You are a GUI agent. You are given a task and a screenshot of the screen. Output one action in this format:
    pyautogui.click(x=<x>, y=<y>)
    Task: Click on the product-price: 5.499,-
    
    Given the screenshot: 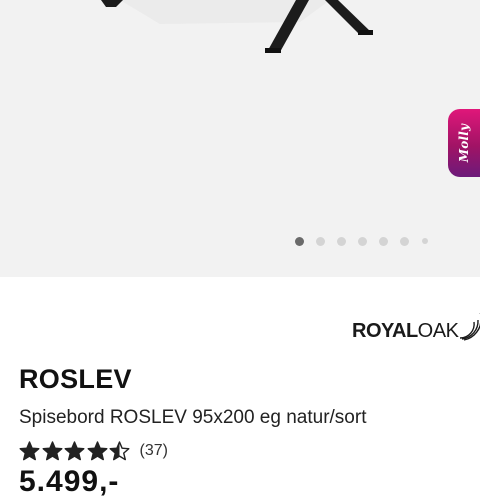 What is the action you would take?
    pyautogui.click(x=69, y=481)
    